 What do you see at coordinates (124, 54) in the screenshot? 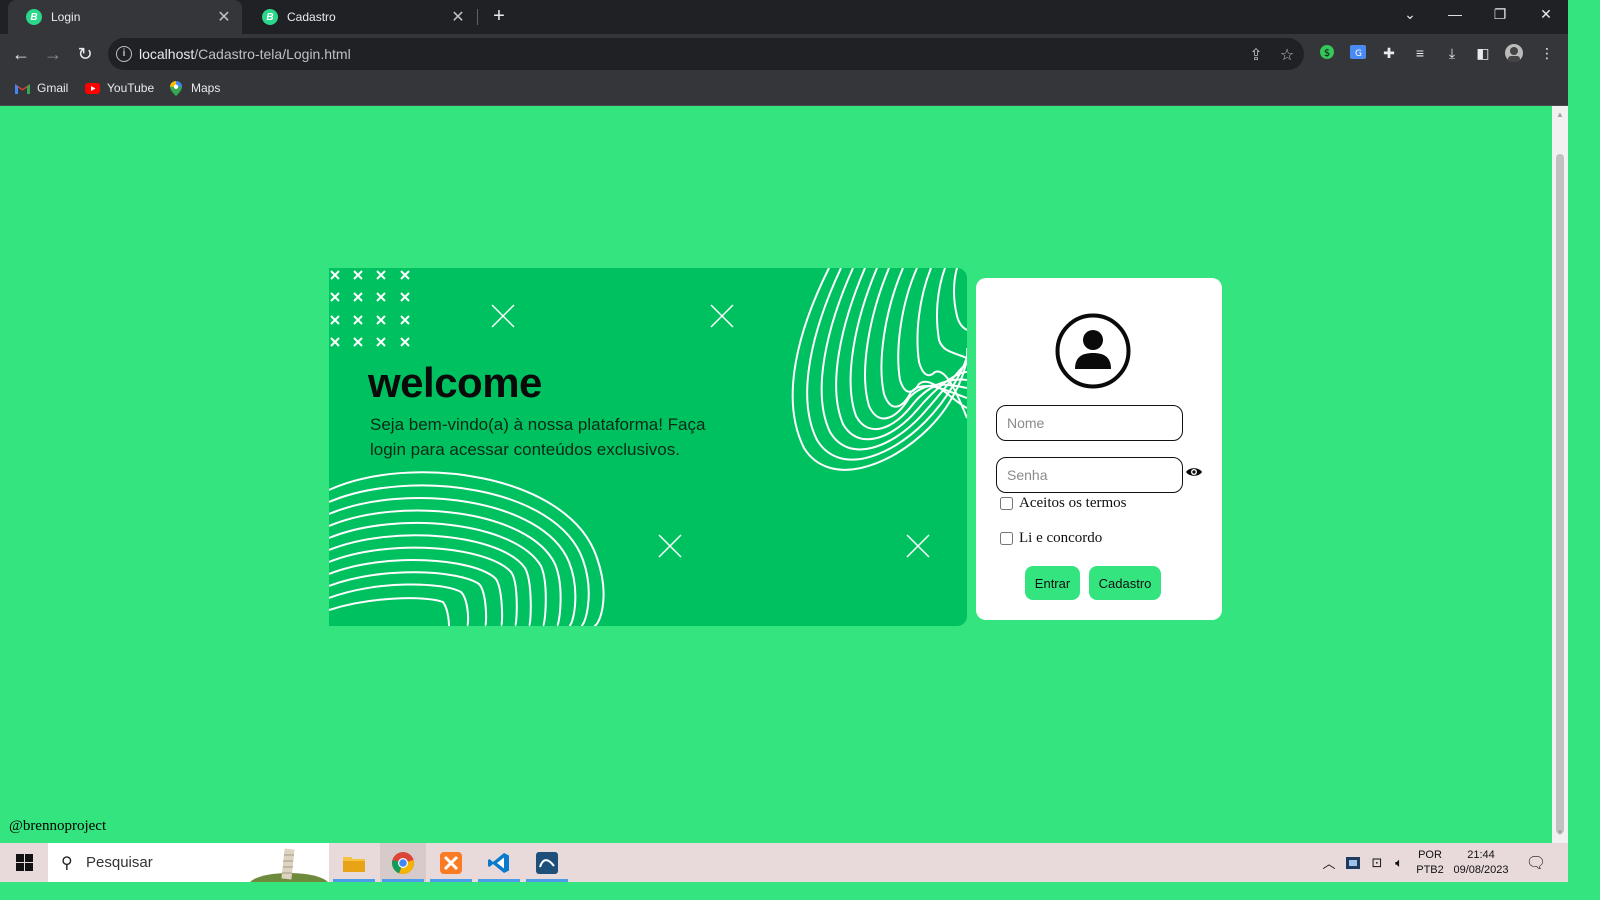
I see `site-info-icon: i` at bounding box center [124, 54].